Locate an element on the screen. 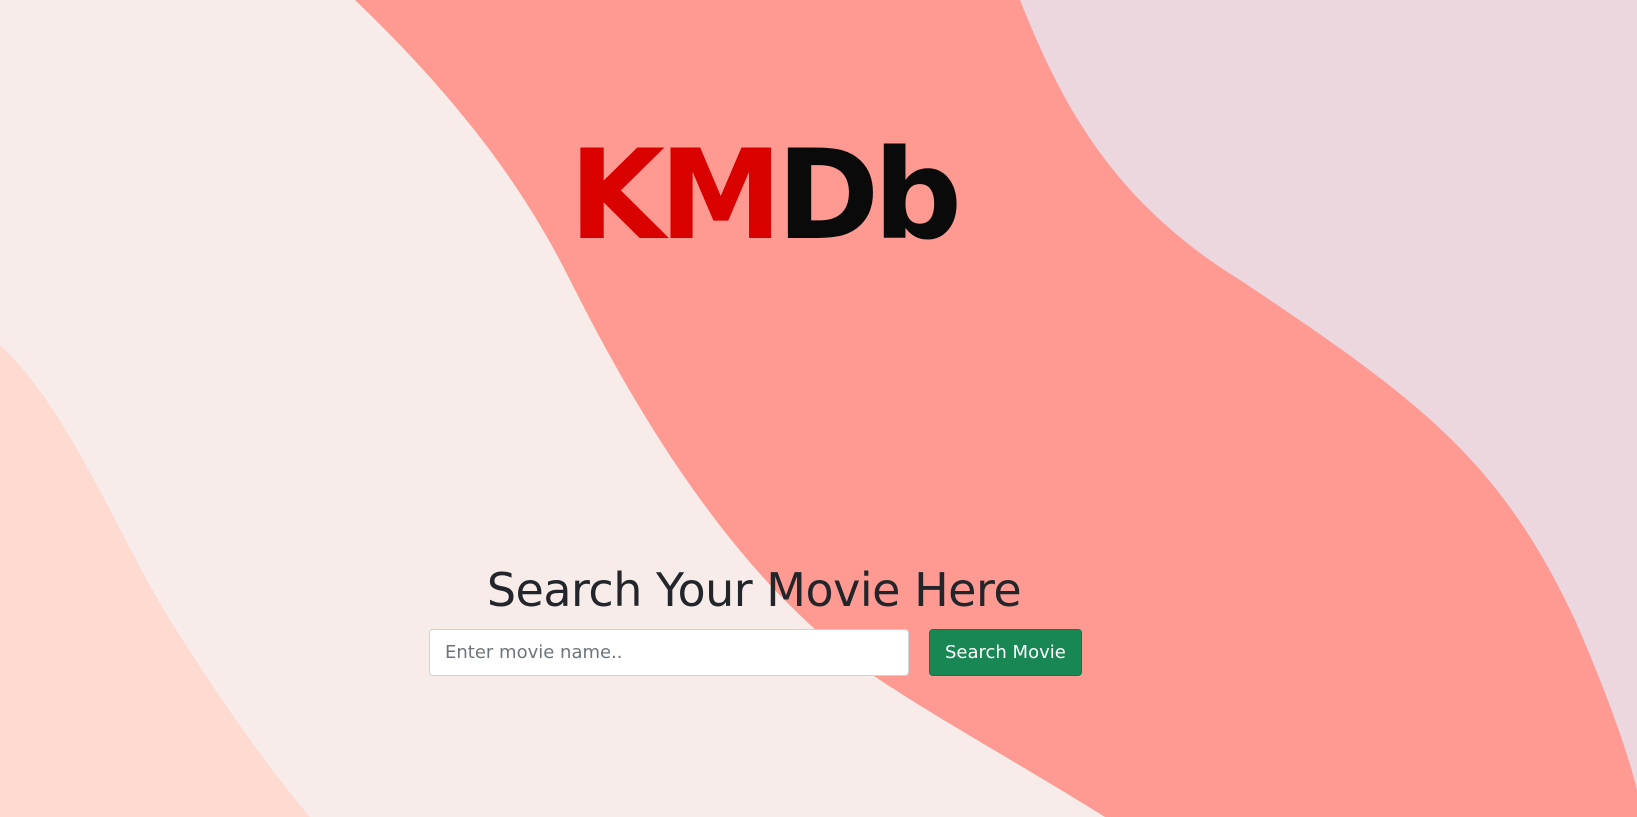 This screenshot has width=1637, height=817. search-heading: Search Your Movie Here is located at coordinates (754, 590).